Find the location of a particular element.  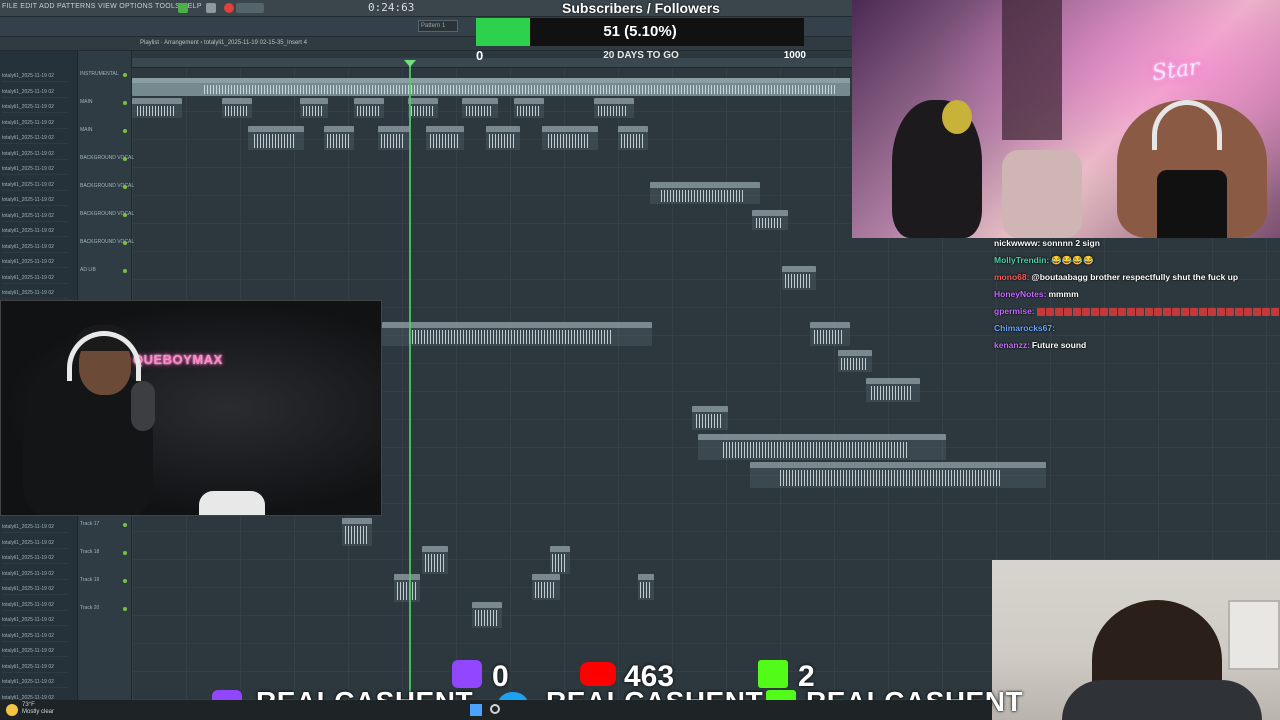

chair is located at coordinates (1042, 194).